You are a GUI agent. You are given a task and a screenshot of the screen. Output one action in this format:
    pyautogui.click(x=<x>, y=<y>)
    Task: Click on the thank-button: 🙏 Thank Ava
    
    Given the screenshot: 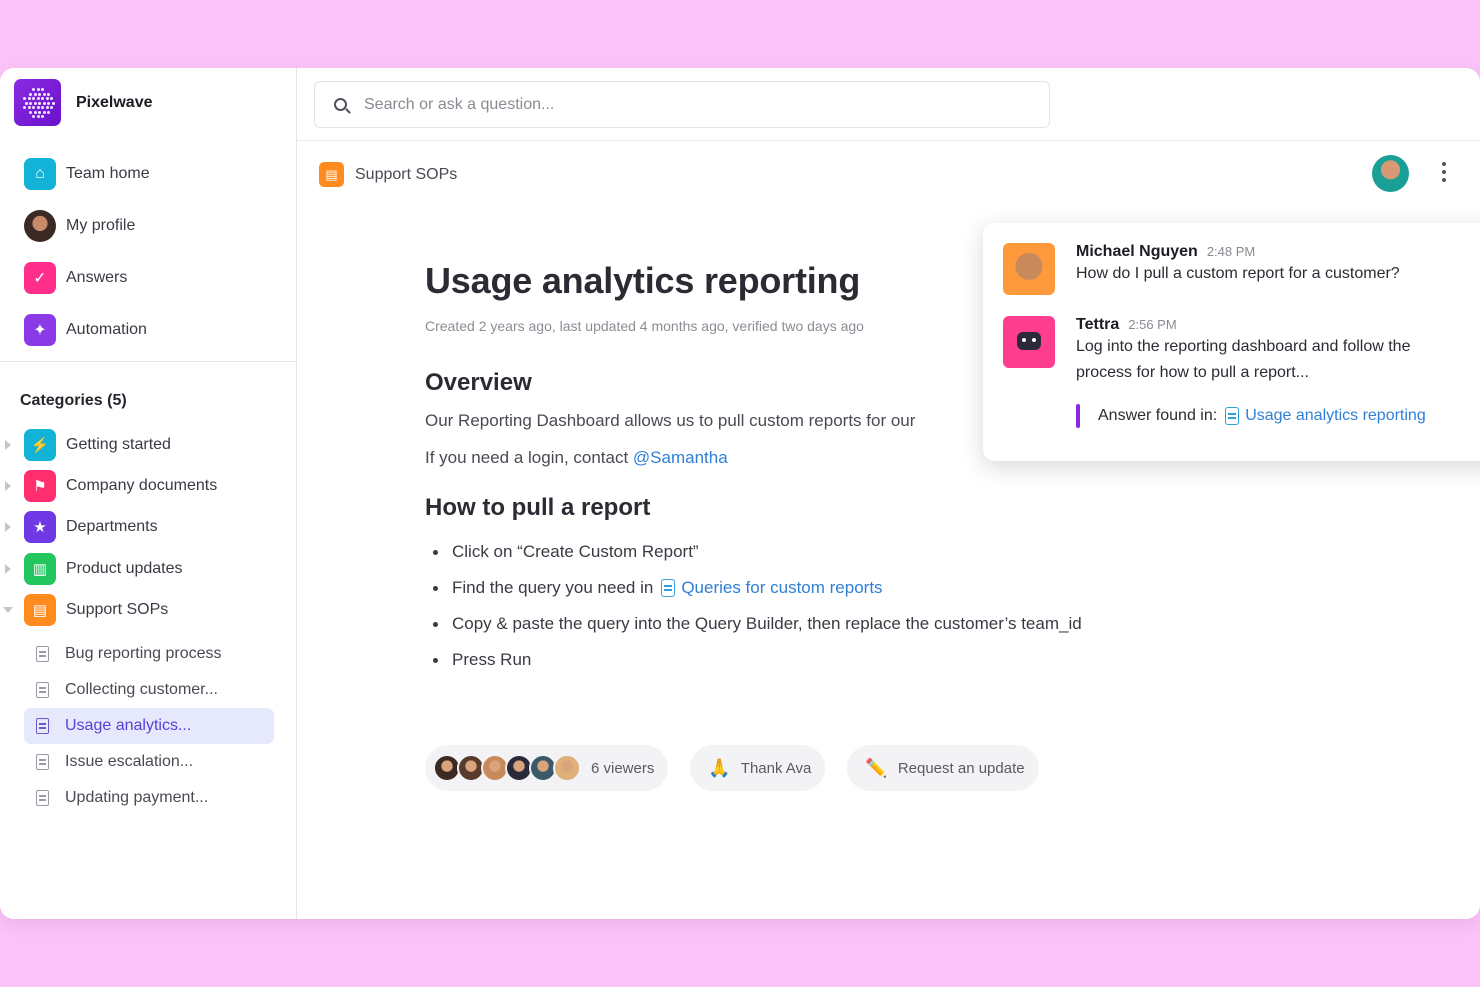 What is the action you would take?
    pyautogui.click(x=758, y=768)
    